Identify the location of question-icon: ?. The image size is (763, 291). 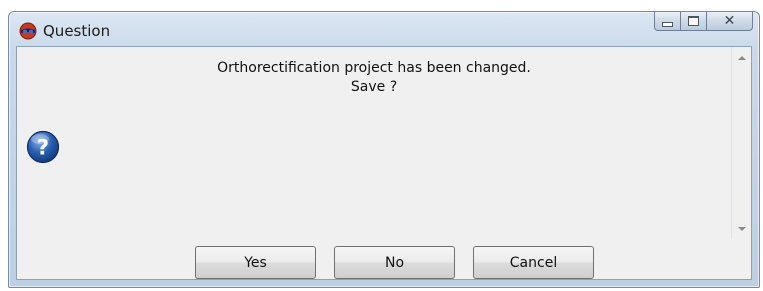
(43, 147).